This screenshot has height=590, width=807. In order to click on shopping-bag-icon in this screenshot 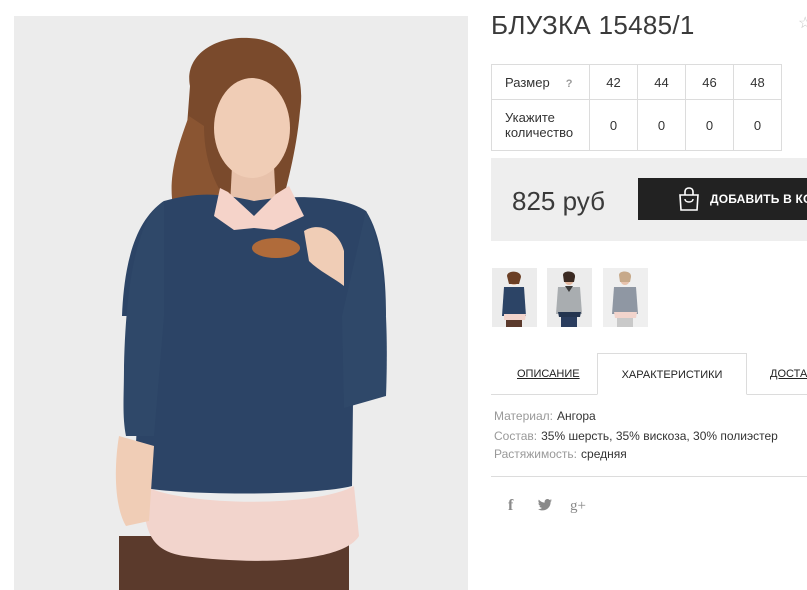, I will do `click(689, 200)`.